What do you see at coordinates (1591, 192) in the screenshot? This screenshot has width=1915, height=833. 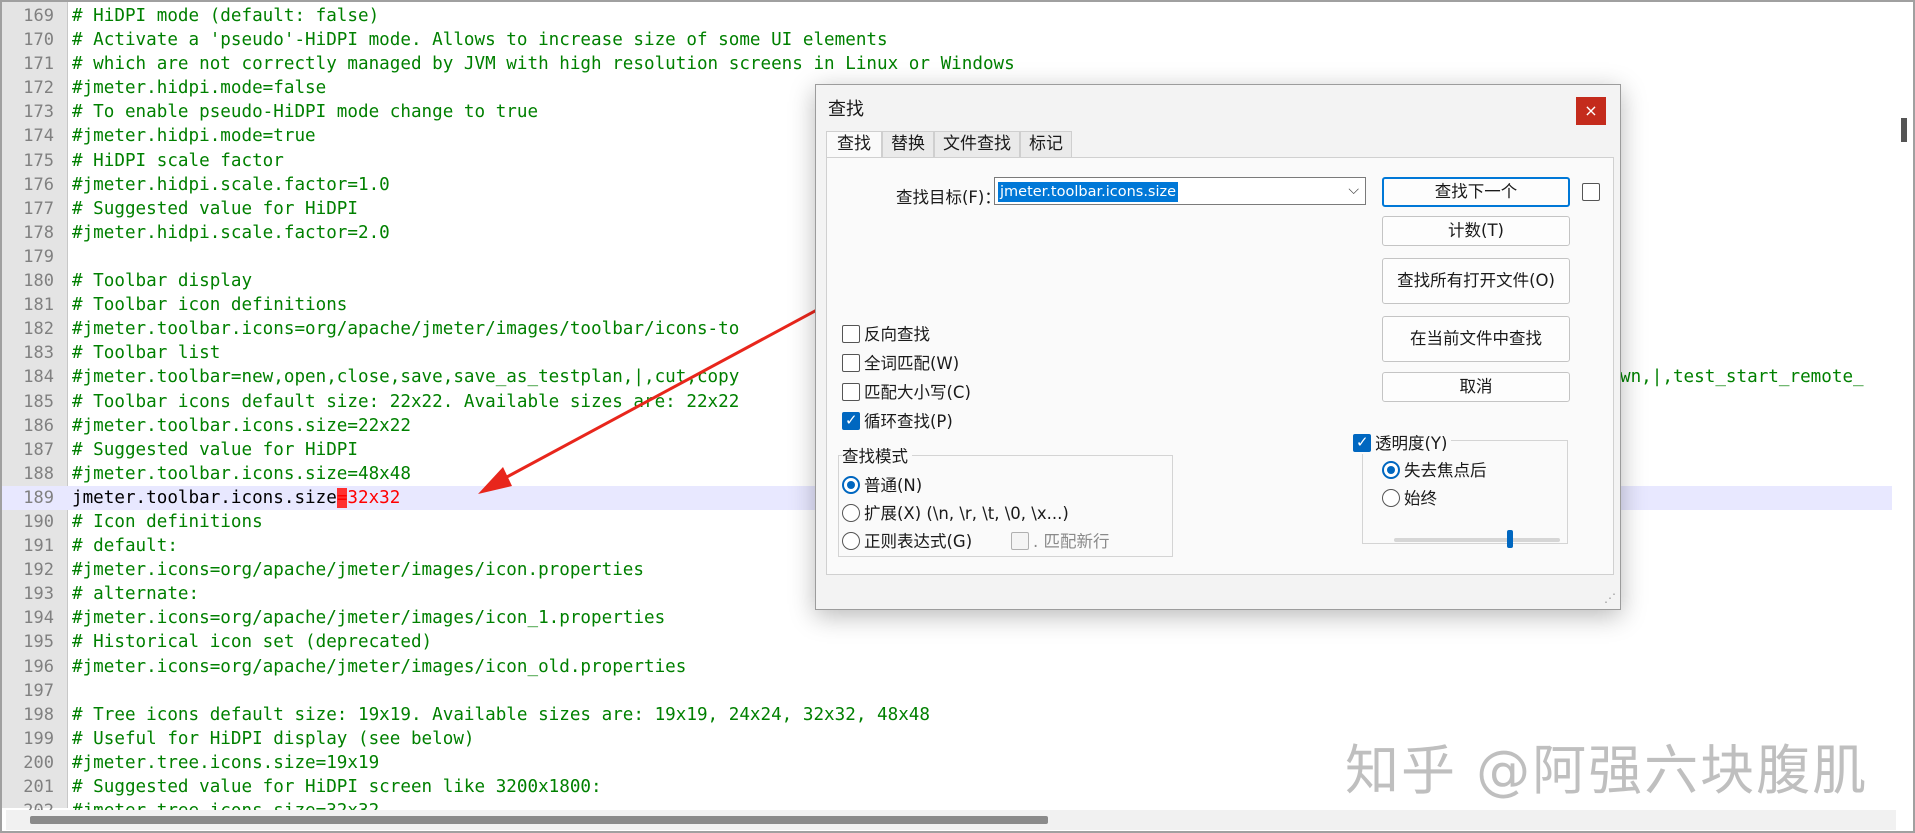 I see `find-next-option-checkbox` at bounding box center [1591, 192].